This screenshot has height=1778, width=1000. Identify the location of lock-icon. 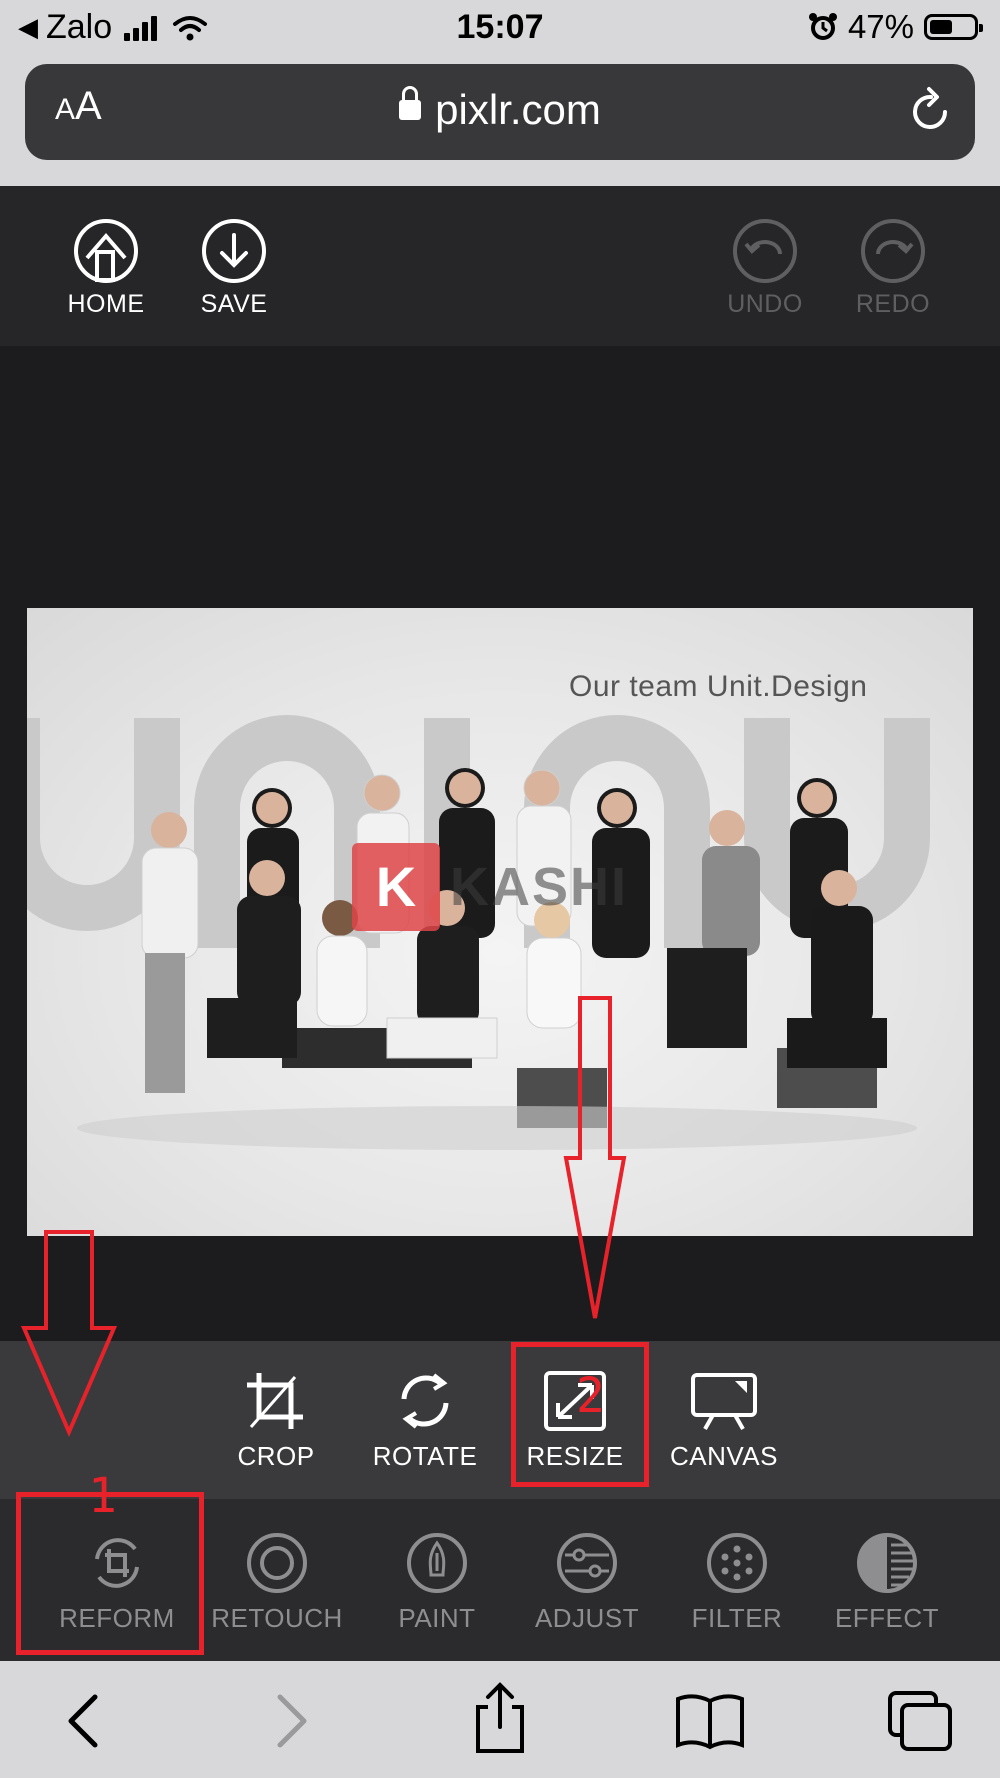
(410, 102).